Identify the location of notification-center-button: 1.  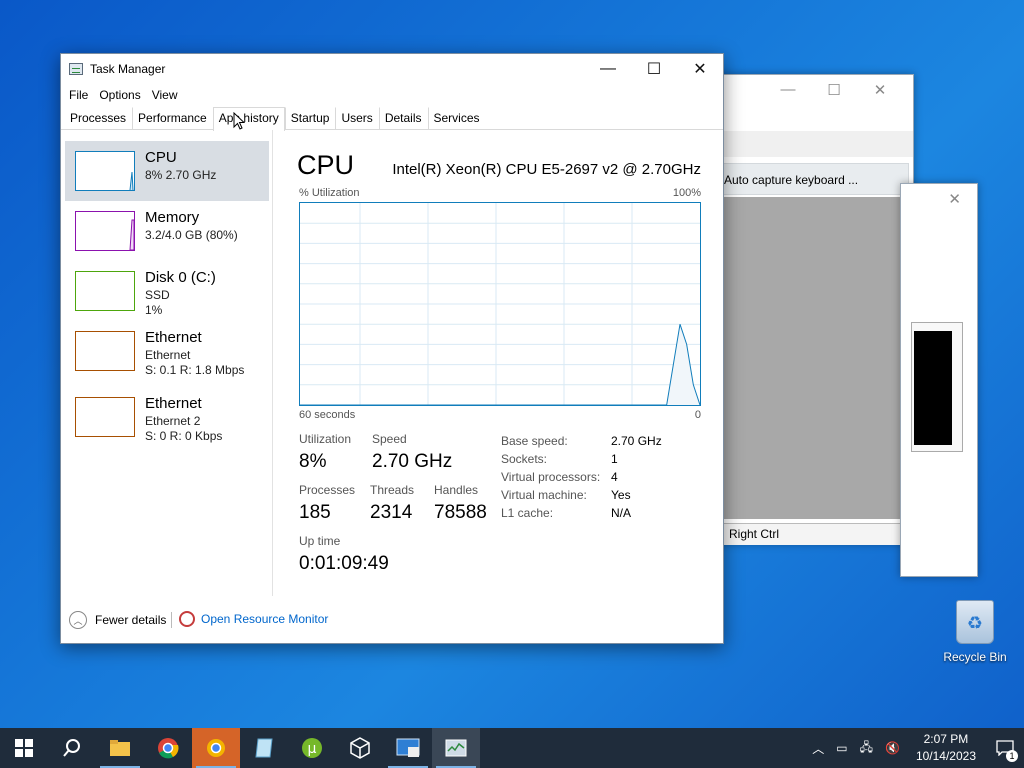
(1005, 748).